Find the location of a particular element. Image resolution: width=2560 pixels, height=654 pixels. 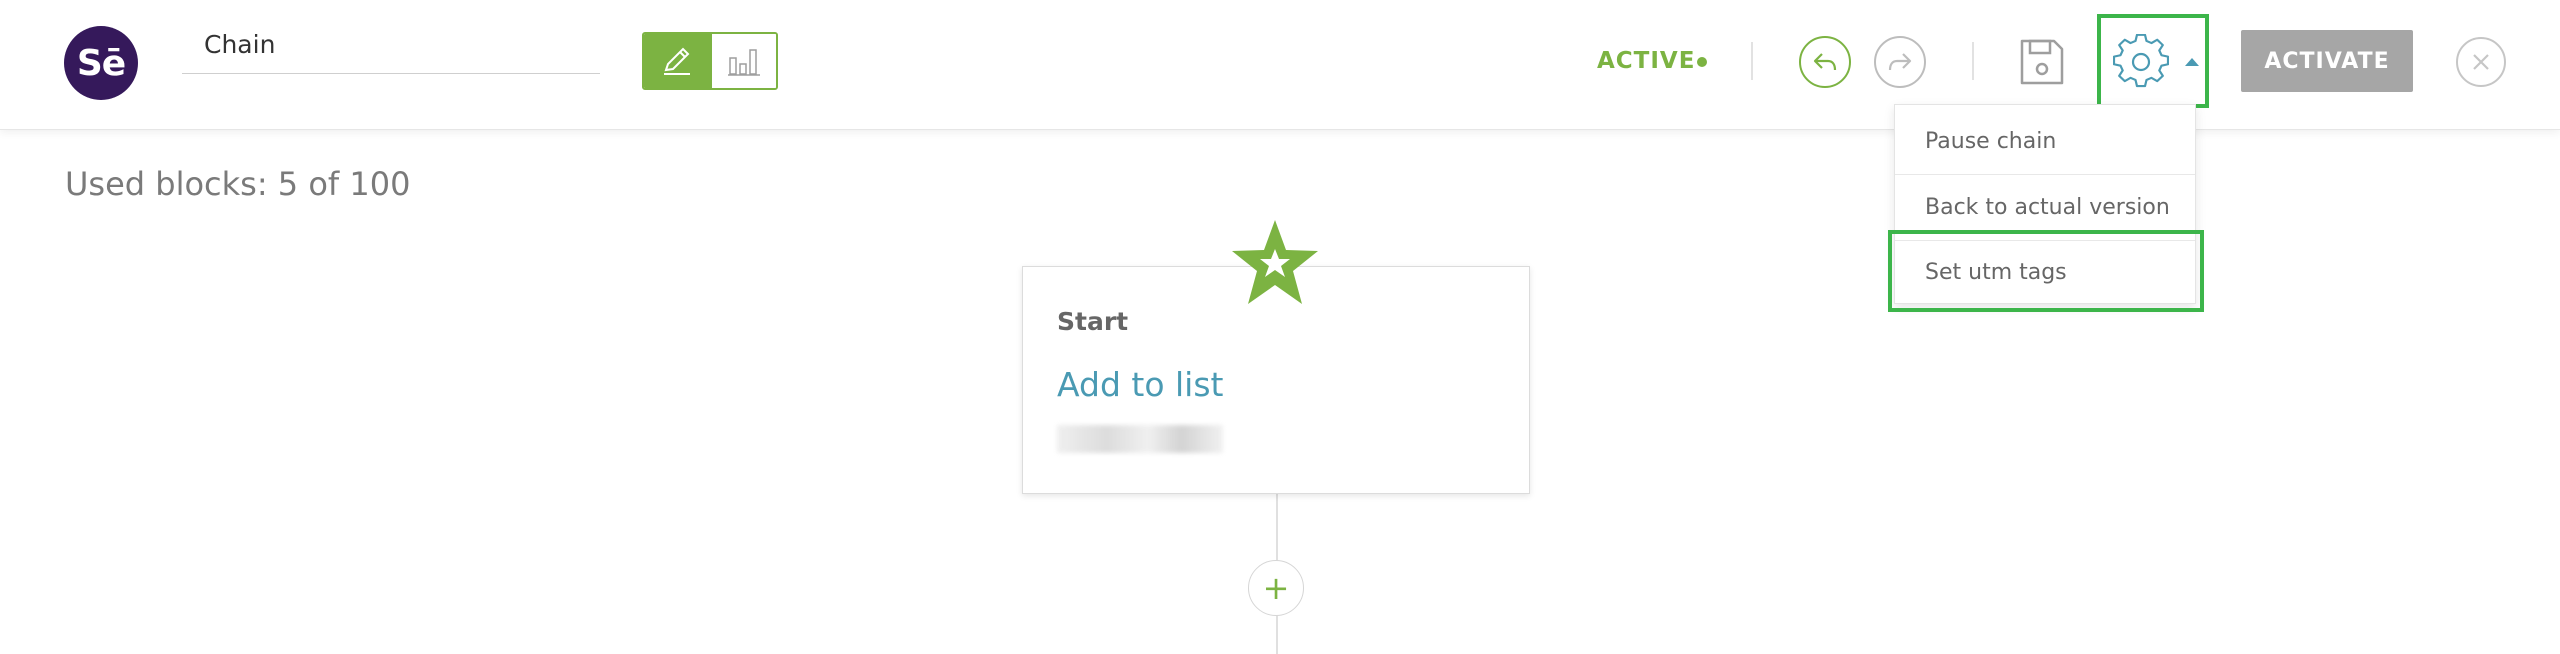

close-icon is located at coordinates (2481, 62).